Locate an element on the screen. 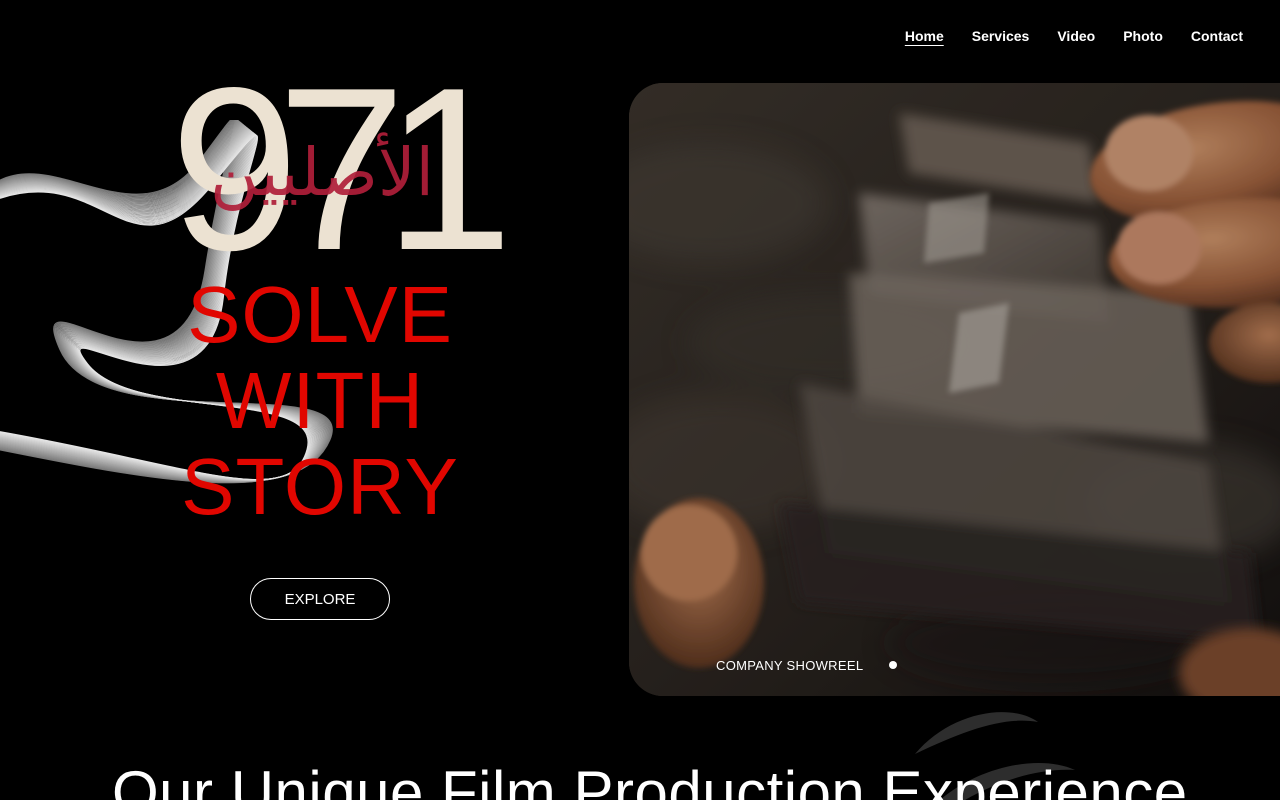  explore-button: EXPLORE is located at coordinates (320, 599).